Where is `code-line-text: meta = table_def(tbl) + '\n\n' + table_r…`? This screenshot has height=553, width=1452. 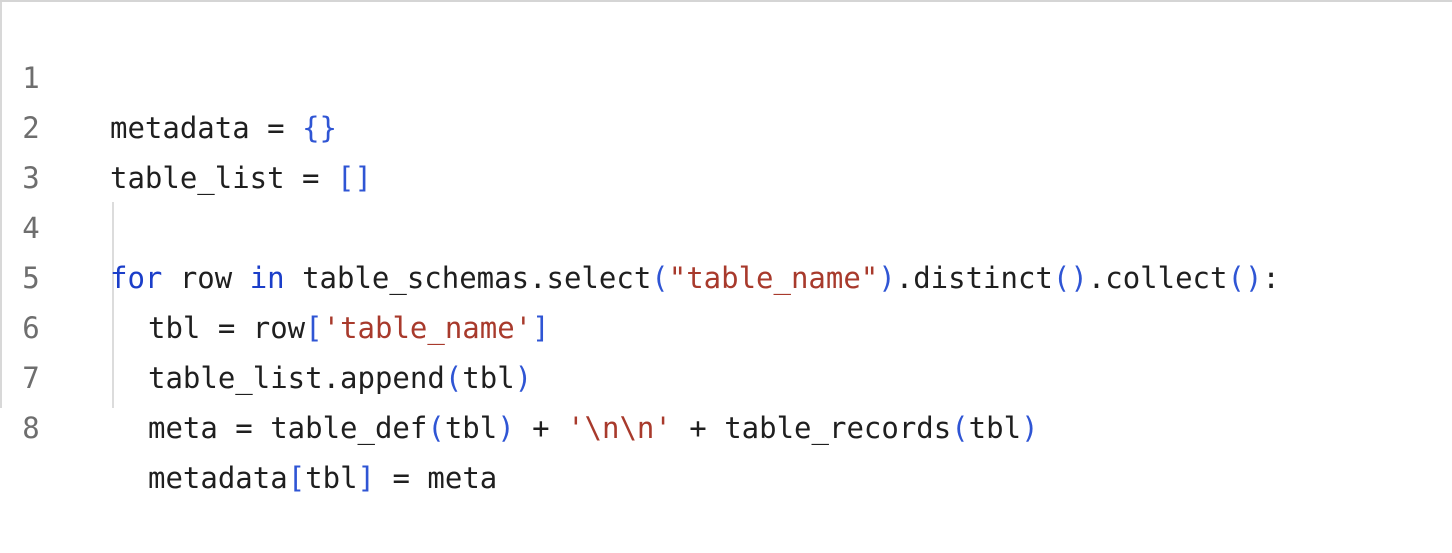
code-line-text: meta = table_def(tbl) + '\n\n' + table_r… is located at coordinates (574, 428).